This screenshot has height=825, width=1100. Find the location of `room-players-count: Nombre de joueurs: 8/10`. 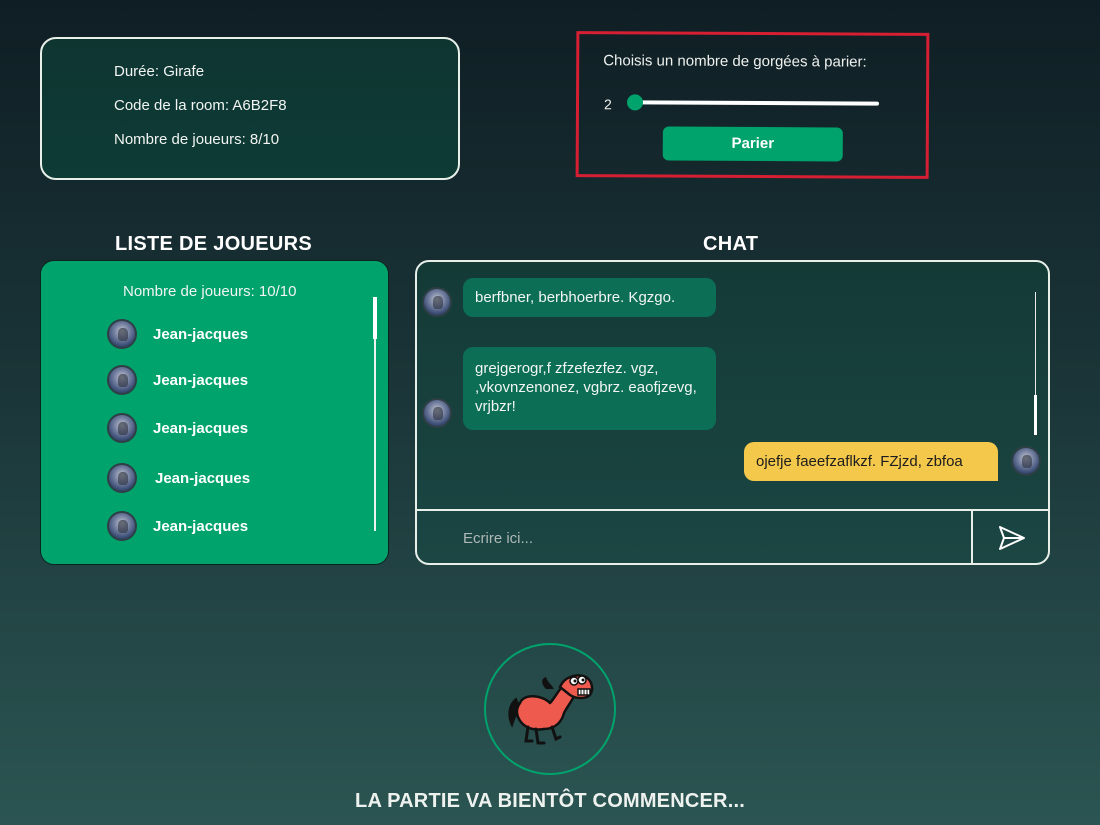

room-players-count: Nombre de joueurs: 8/10 is located at coordinates (197, 139).